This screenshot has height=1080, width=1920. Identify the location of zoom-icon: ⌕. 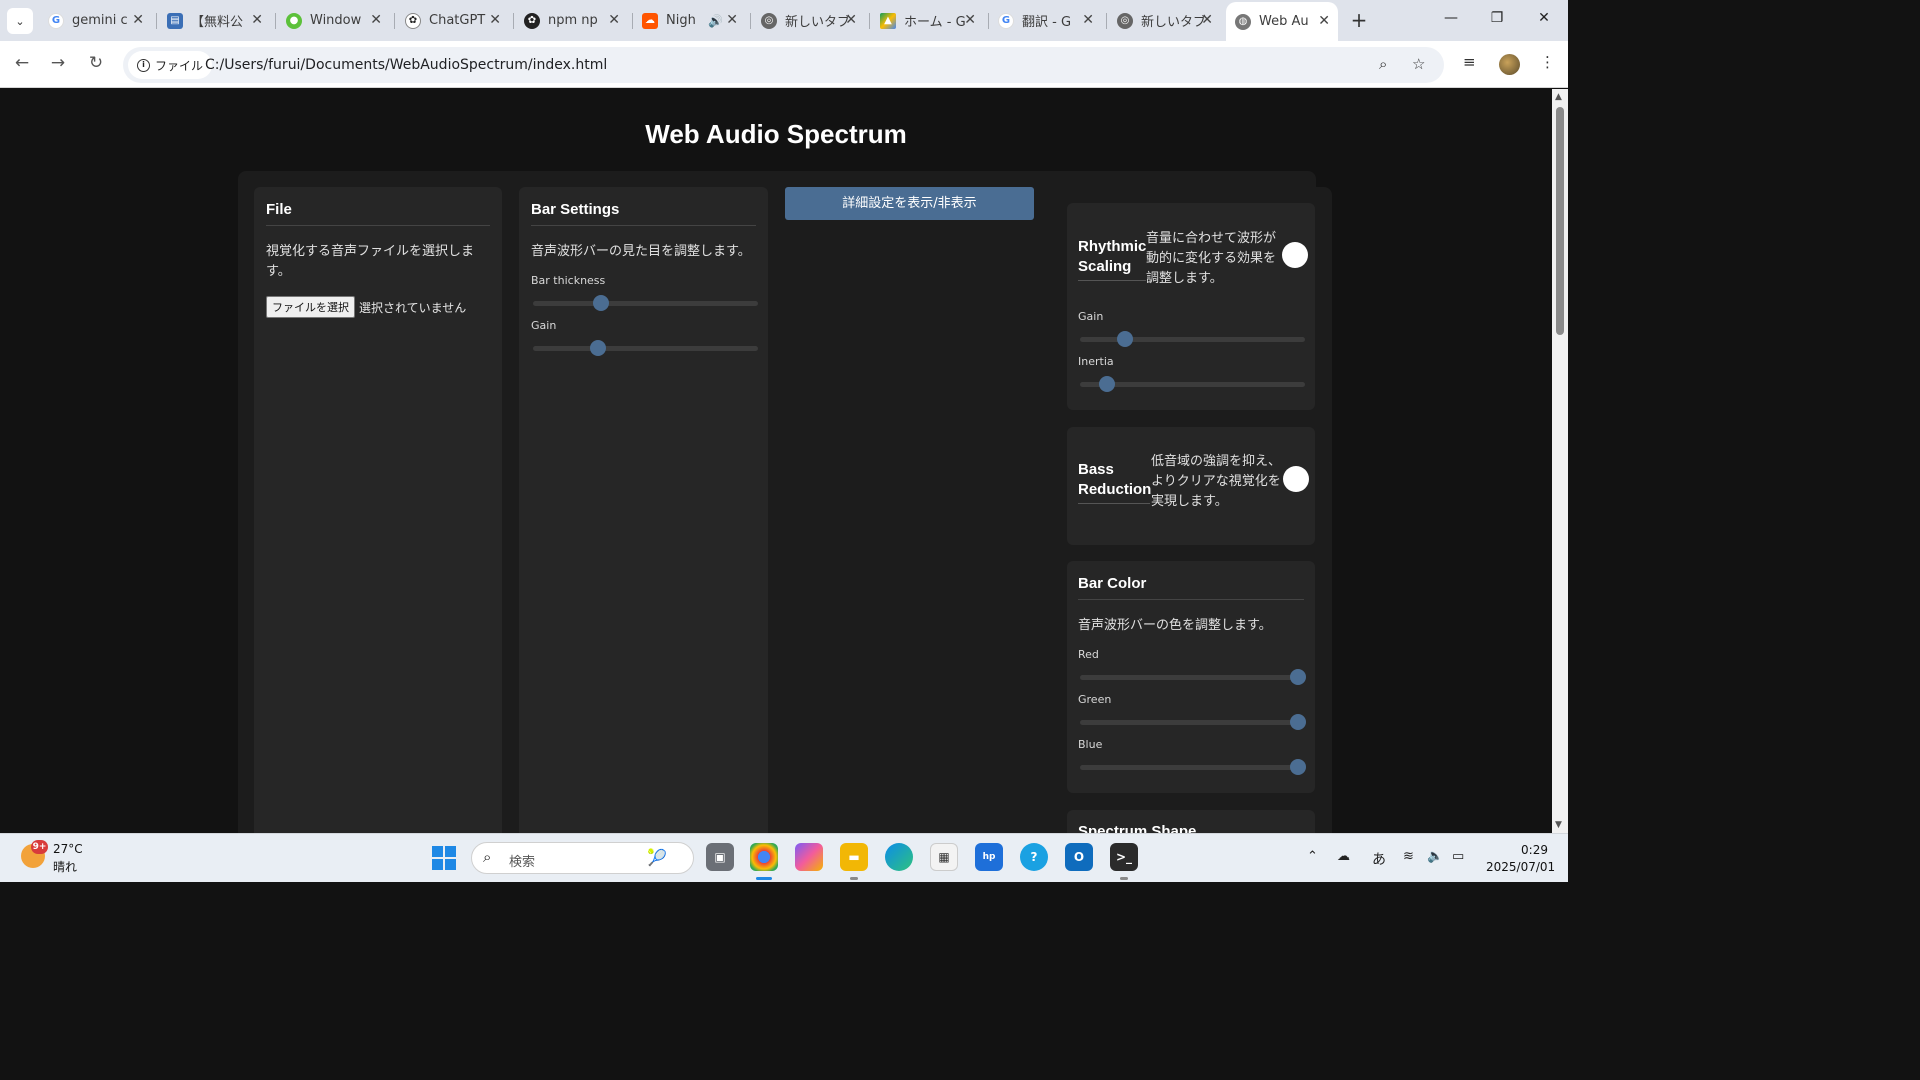
(1383, 64).